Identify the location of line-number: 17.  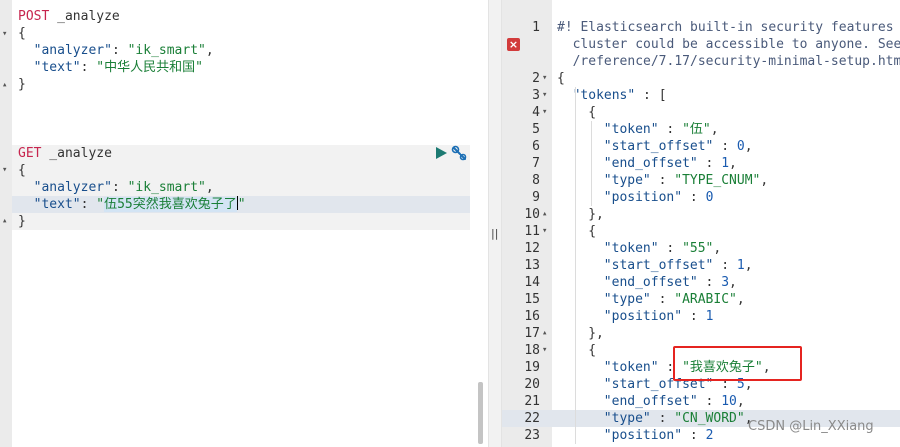
(532, 333).